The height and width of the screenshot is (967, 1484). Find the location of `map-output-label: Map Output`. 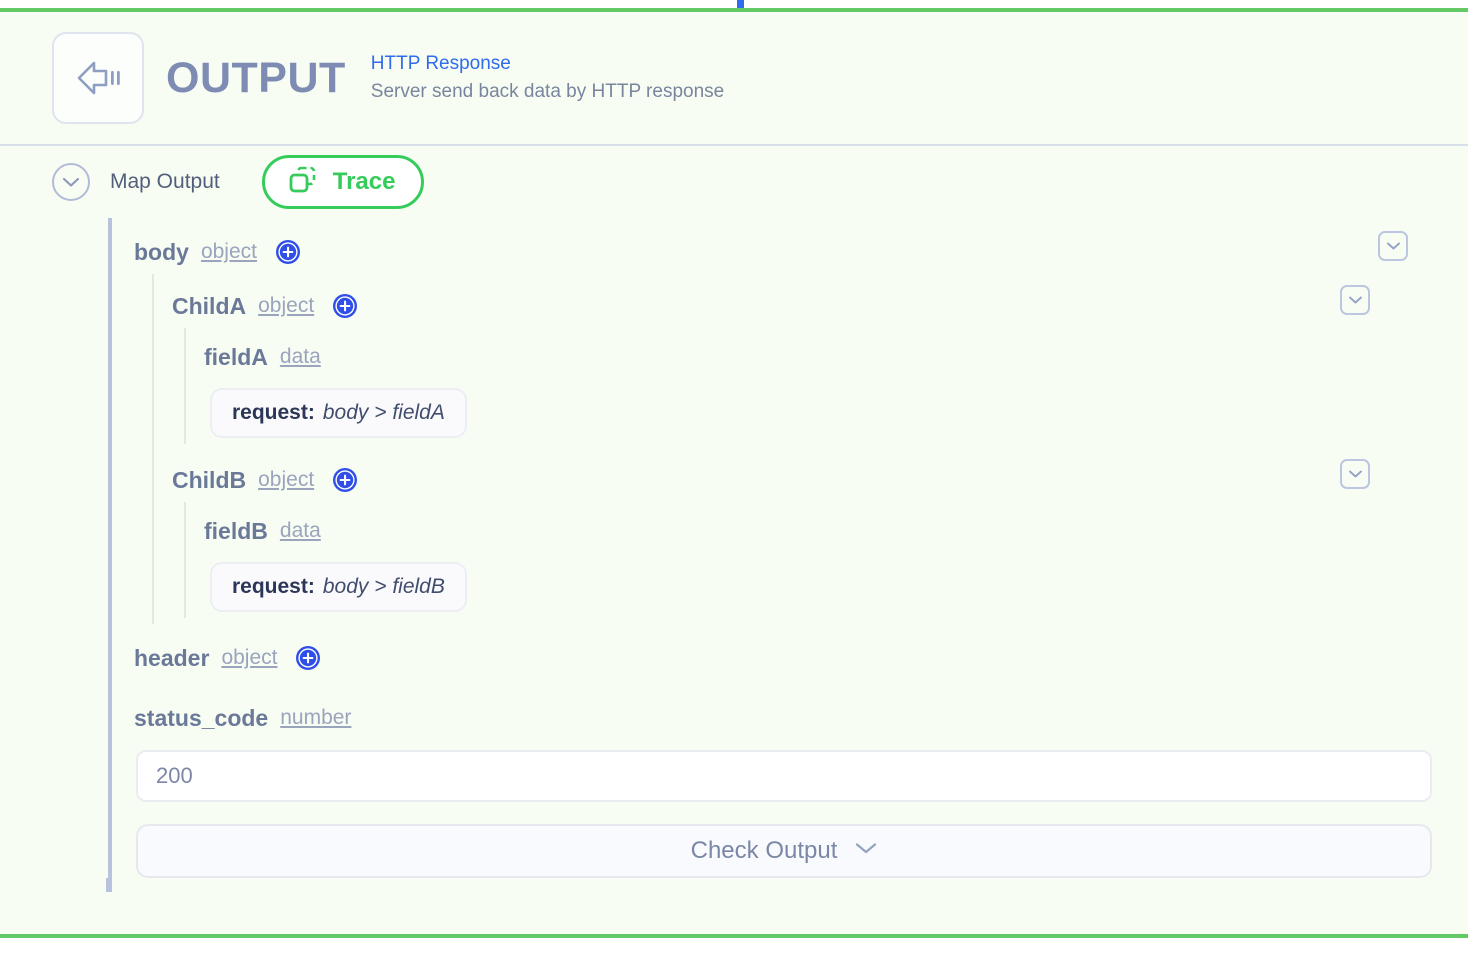

map-output-label: Map Output is located at coordinates (165, 181).